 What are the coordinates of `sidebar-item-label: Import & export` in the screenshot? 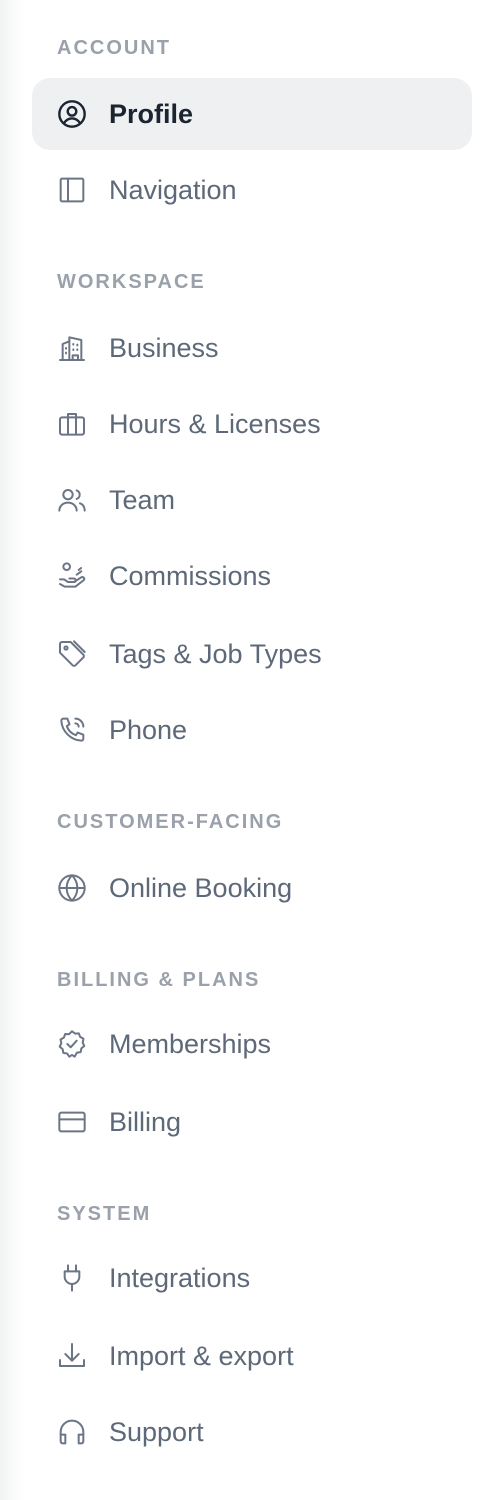 It's located at (201, 1356).